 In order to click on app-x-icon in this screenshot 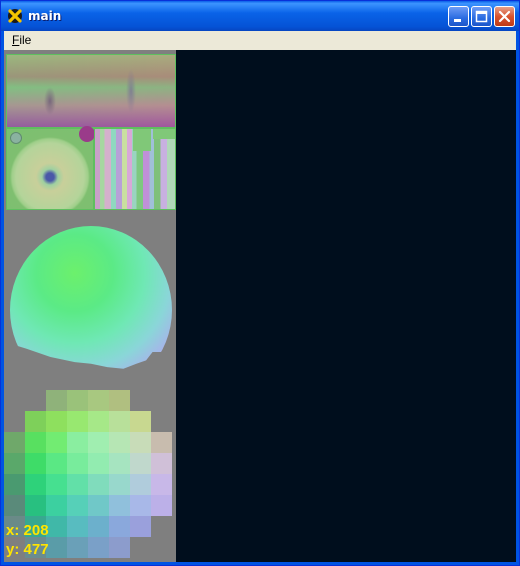, I will do `click(15, 16)`.